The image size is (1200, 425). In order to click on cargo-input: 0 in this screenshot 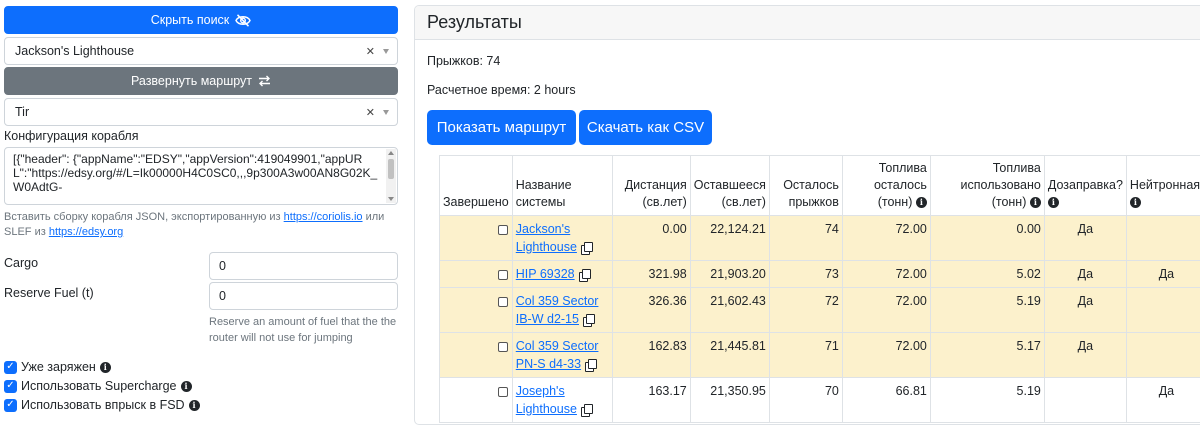, I will do `click(303, 266)`.